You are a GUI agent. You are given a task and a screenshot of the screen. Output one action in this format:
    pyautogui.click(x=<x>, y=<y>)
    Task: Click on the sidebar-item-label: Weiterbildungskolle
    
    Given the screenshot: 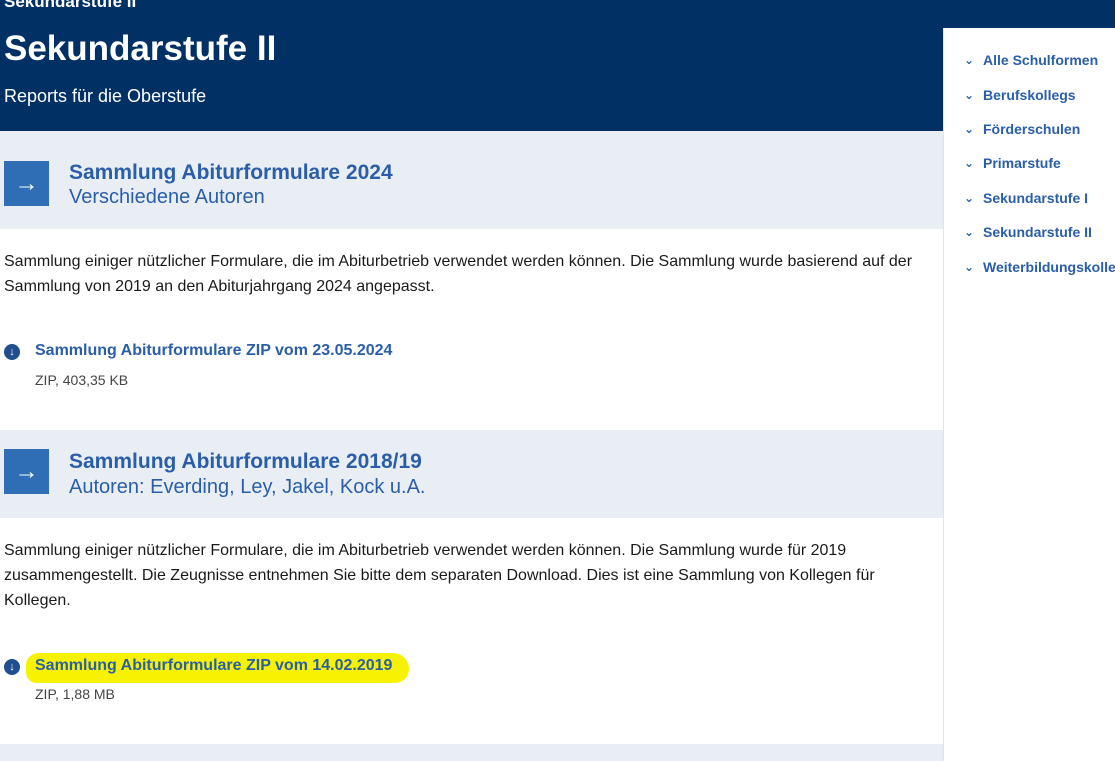 What is the action you would take?
    pyautogui.click(x=1049, y=267)
    